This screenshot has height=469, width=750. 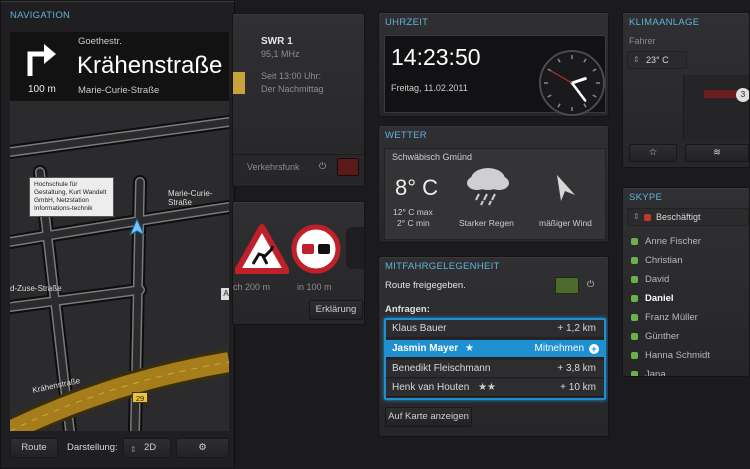 I want to click on temperature-select: ⇕ 23° C, so click(x=657, y=60).